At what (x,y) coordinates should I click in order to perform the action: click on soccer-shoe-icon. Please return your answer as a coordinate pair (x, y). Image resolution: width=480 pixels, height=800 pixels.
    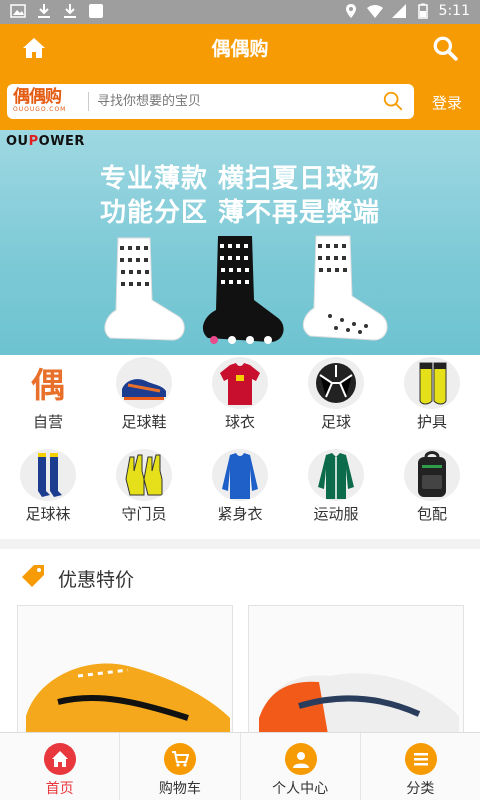
    Looking at the image, I should click on (144, 383).